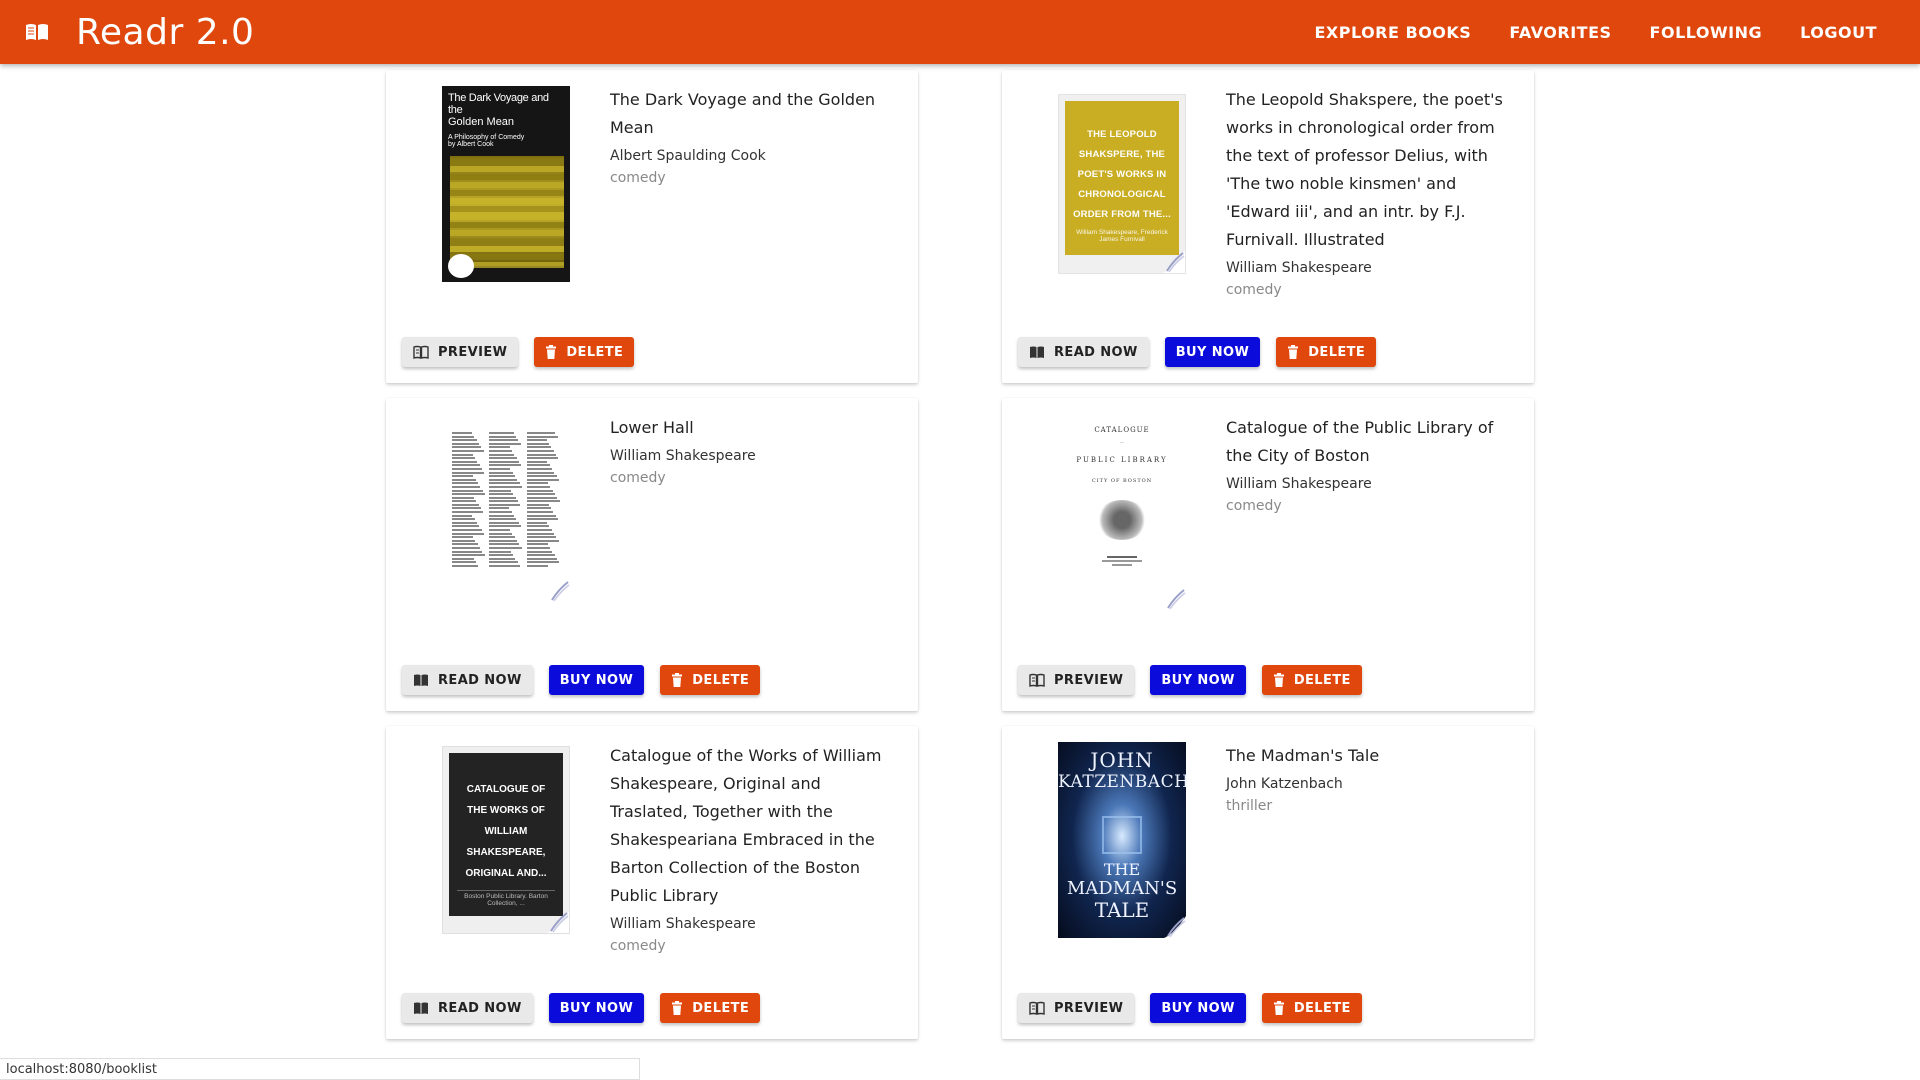 The width and height of the screenshot is (1920, 1080). I want to click on browser-status-bar: localhost:8080/booklist, so click(320, 1069).